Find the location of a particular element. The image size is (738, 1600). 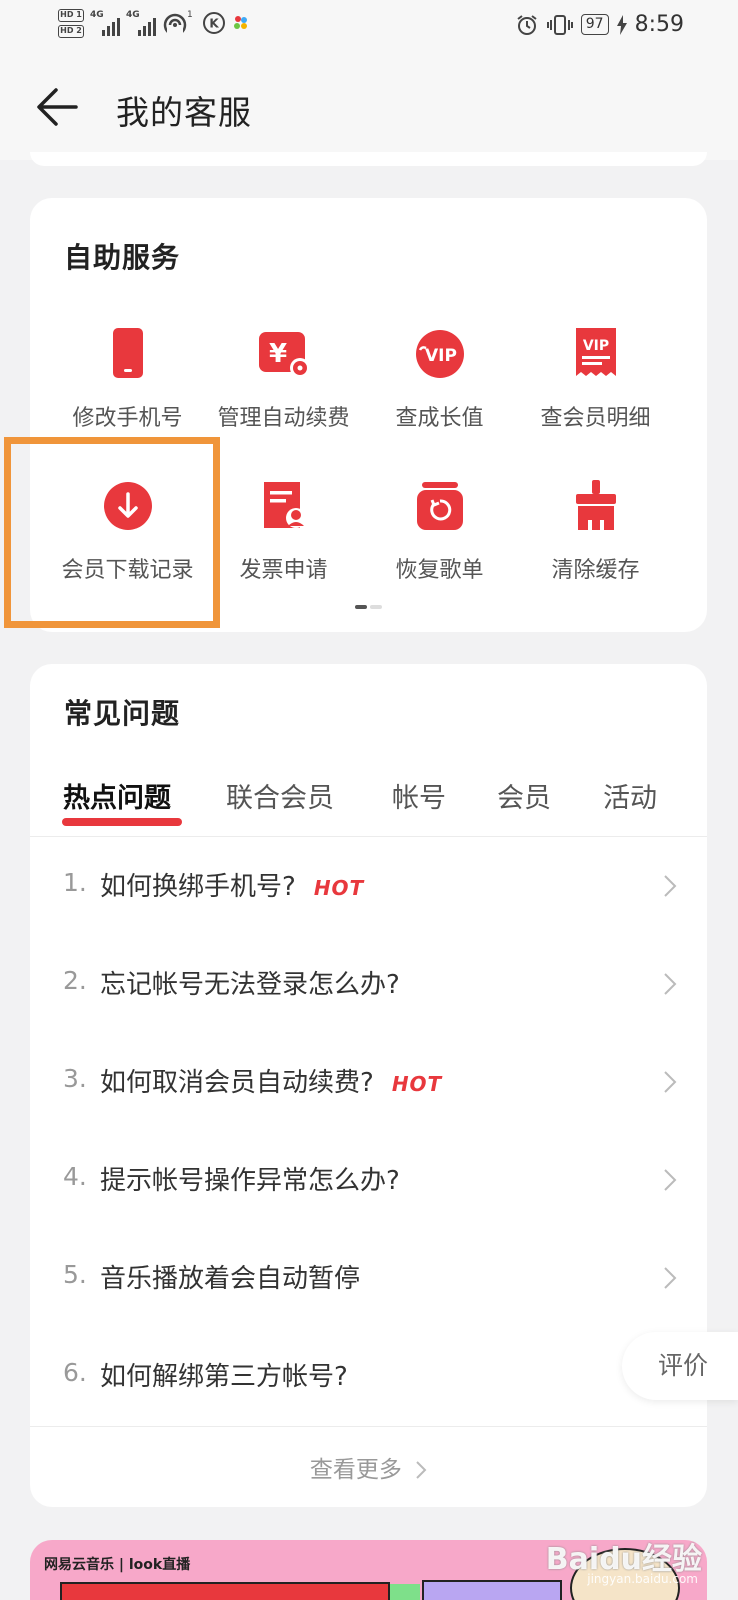

hotspot-icon: 1 is located at coordinates (178, 23).